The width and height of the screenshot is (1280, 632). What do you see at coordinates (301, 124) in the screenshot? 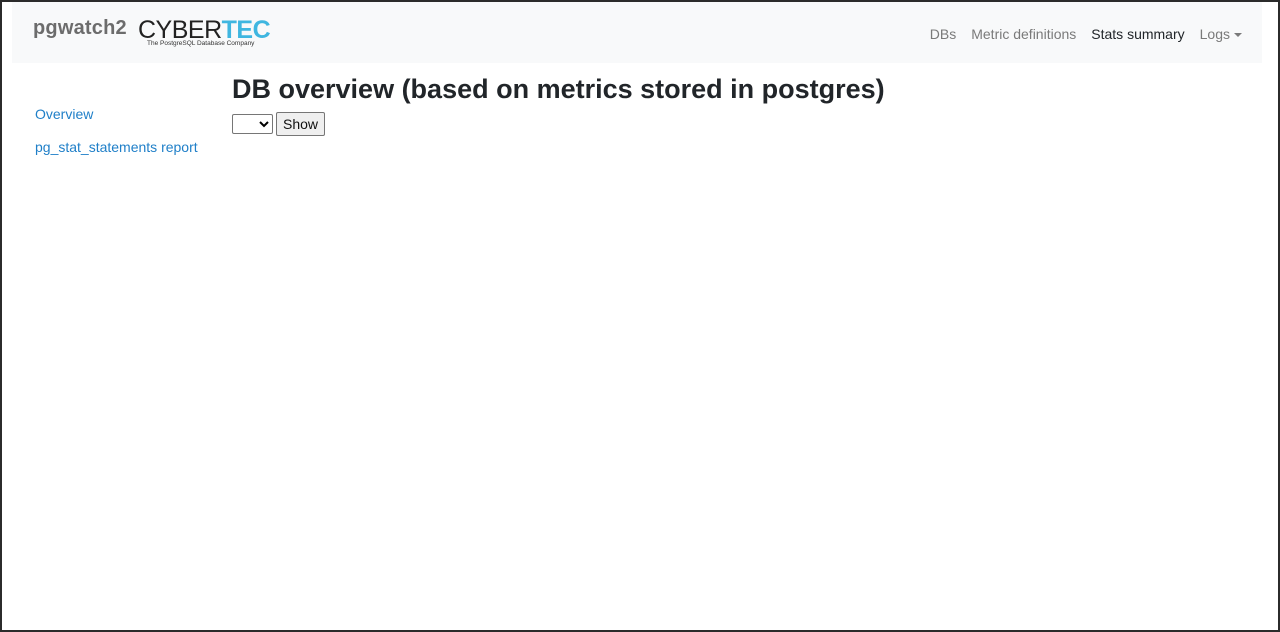
I see `show-button: Show` at bounding box center [301, 124].